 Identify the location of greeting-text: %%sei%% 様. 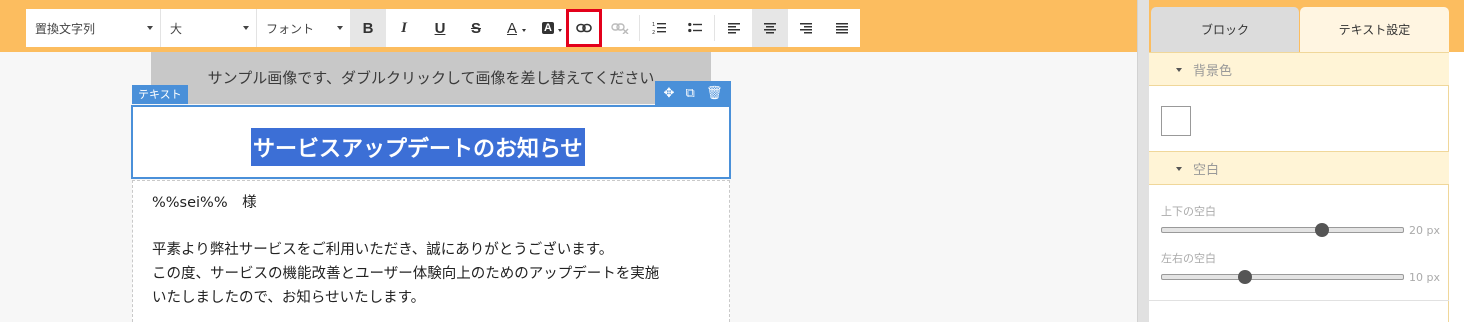
(204, 203).